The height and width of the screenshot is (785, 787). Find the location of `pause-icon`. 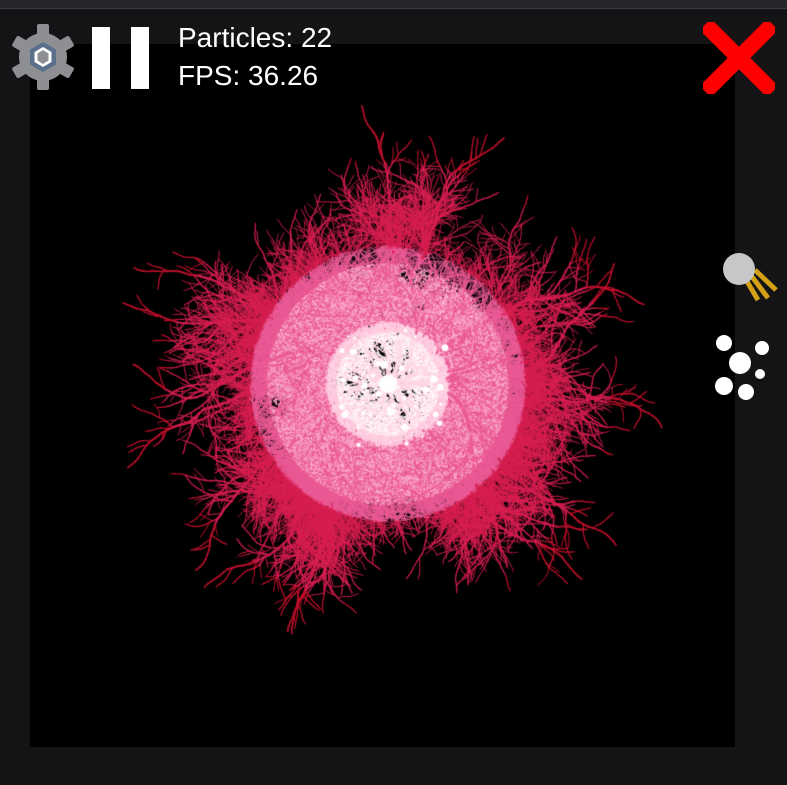

pause-icon is located at coordinates (120, 58).